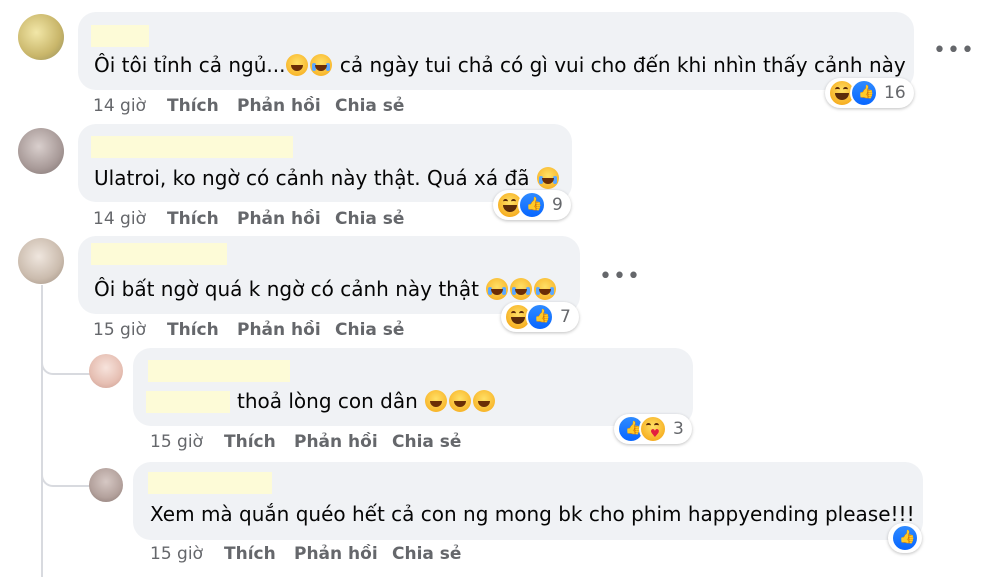 This screenshot has width=994, height=577. I want to click on reaction-summary: 👍, so click(905, 538).